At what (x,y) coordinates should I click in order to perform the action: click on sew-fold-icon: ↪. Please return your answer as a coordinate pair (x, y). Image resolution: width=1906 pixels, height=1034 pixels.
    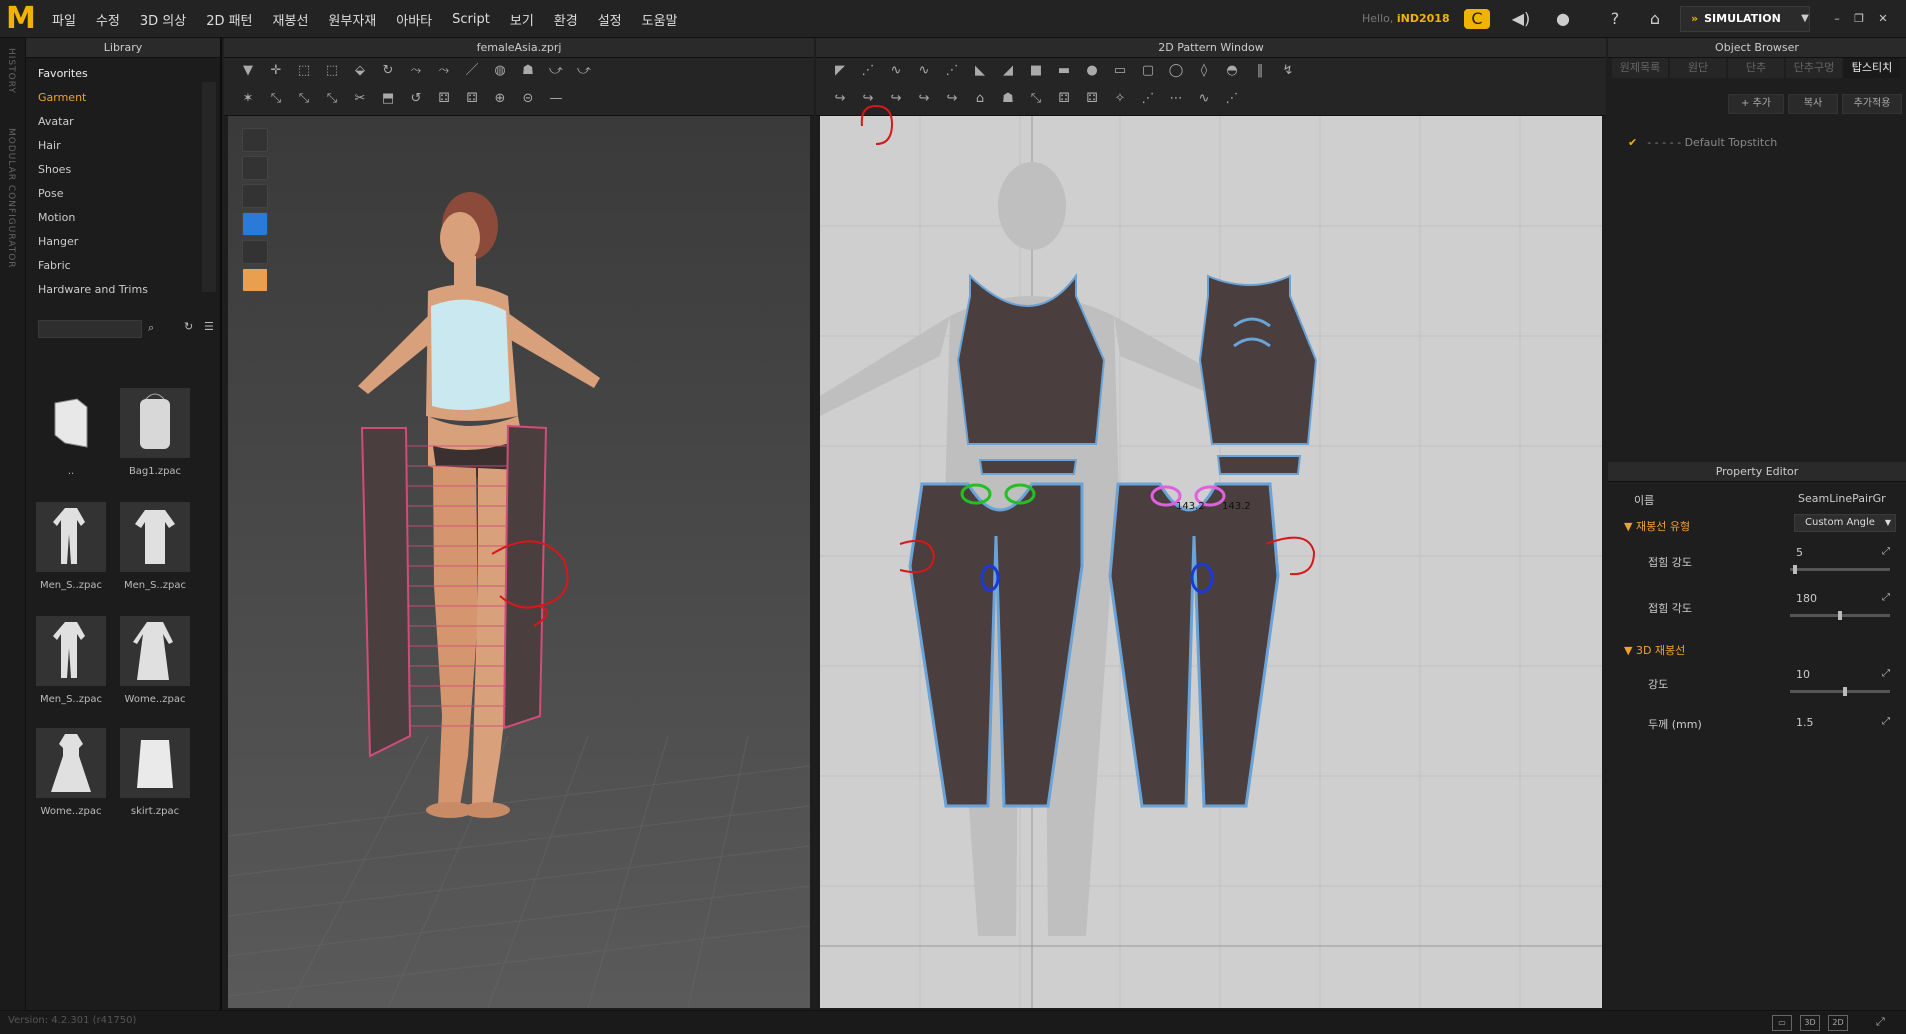
    Looking at the image, I should click on (924, 99).